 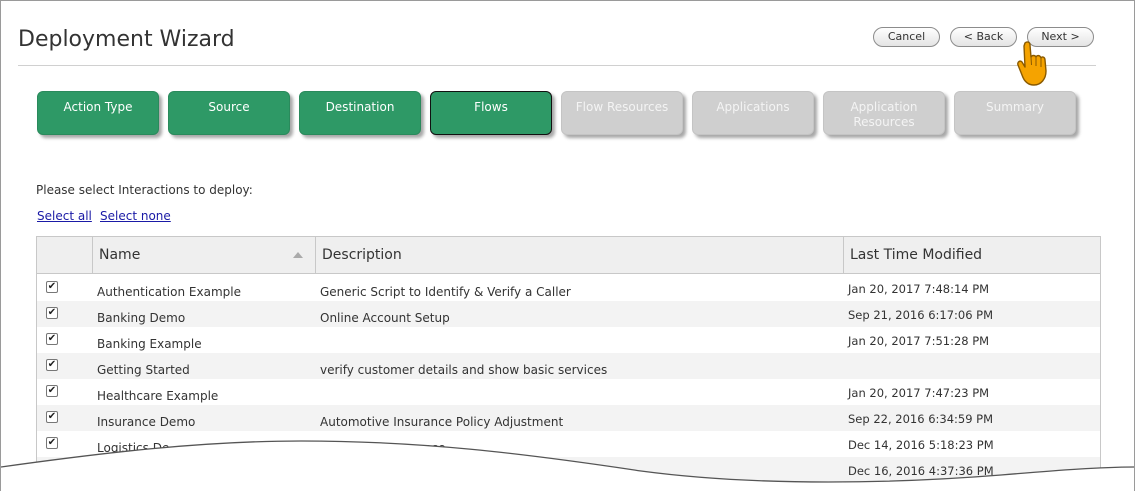 I want to click on row-checkbox, so click(x=52, y=469).